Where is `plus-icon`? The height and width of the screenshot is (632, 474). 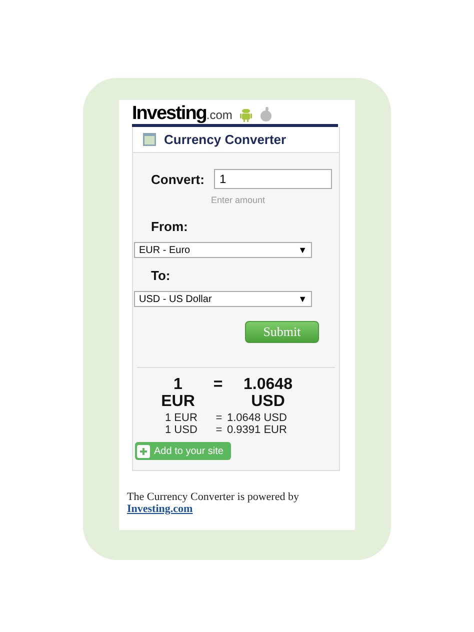 plus-icon is located at coordinates (143, 451).